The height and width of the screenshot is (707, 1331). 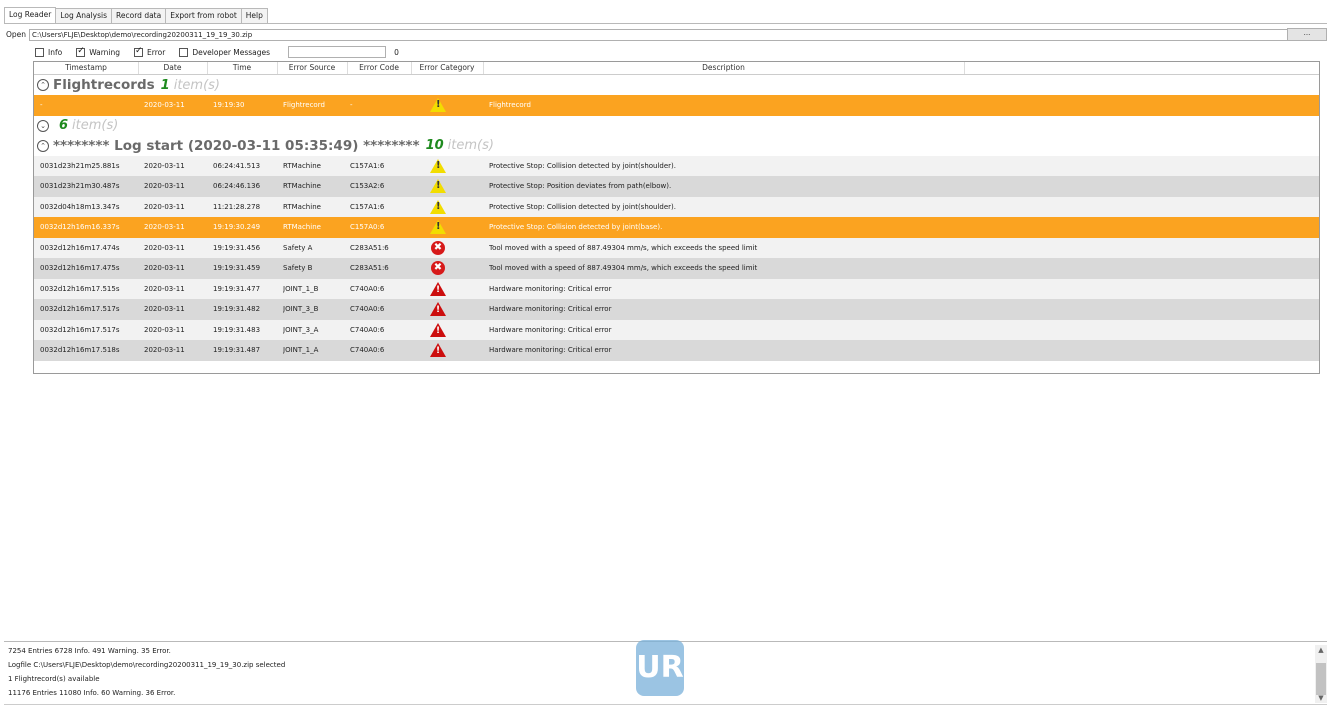 I want to click on error-code-cell: C157A0:6, so click(x=367, y=227).